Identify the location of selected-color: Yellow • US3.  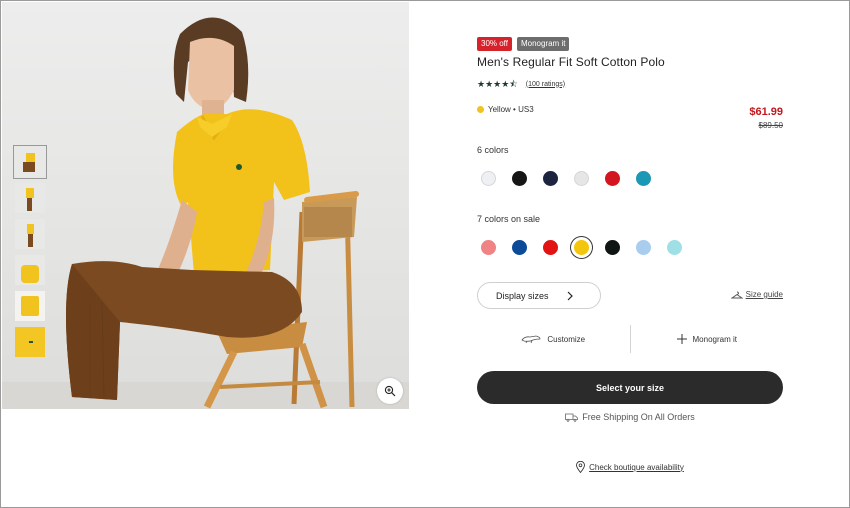
(505, 109).